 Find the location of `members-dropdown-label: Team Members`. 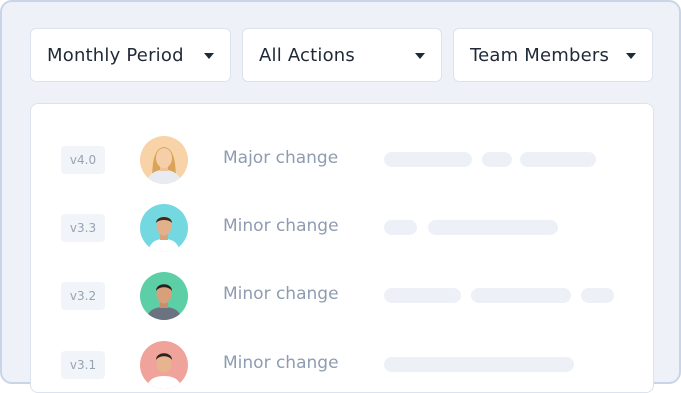

members-dropdown-label: Team Members is located at coordinates (540, 55).